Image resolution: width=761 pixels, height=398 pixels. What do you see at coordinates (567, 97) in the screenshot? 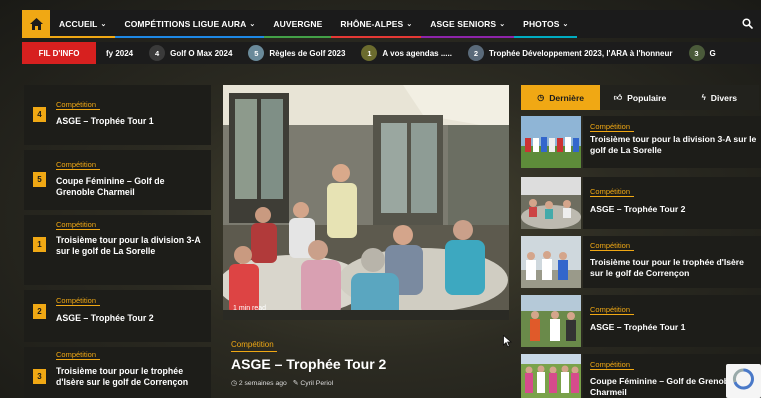
I see `tab-label: Dernière` at bounding box center [567, 97].